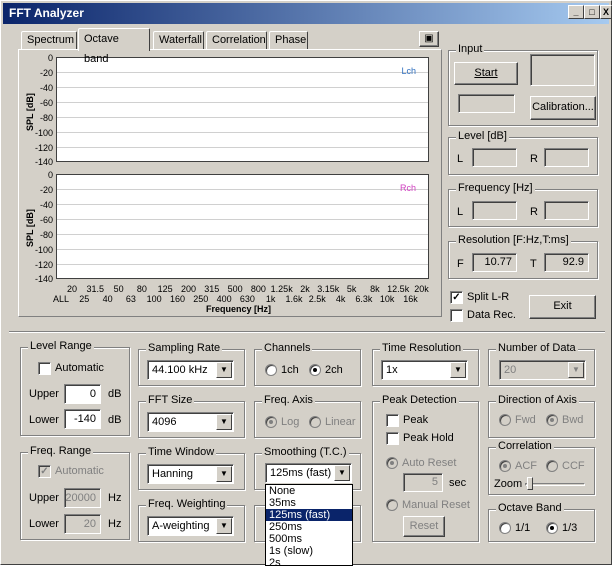 Image resolution: width=612 pixels, height=566 pixels. I want to click on smoothing-select: 125ms (fast) ▼, so click(308, 473).